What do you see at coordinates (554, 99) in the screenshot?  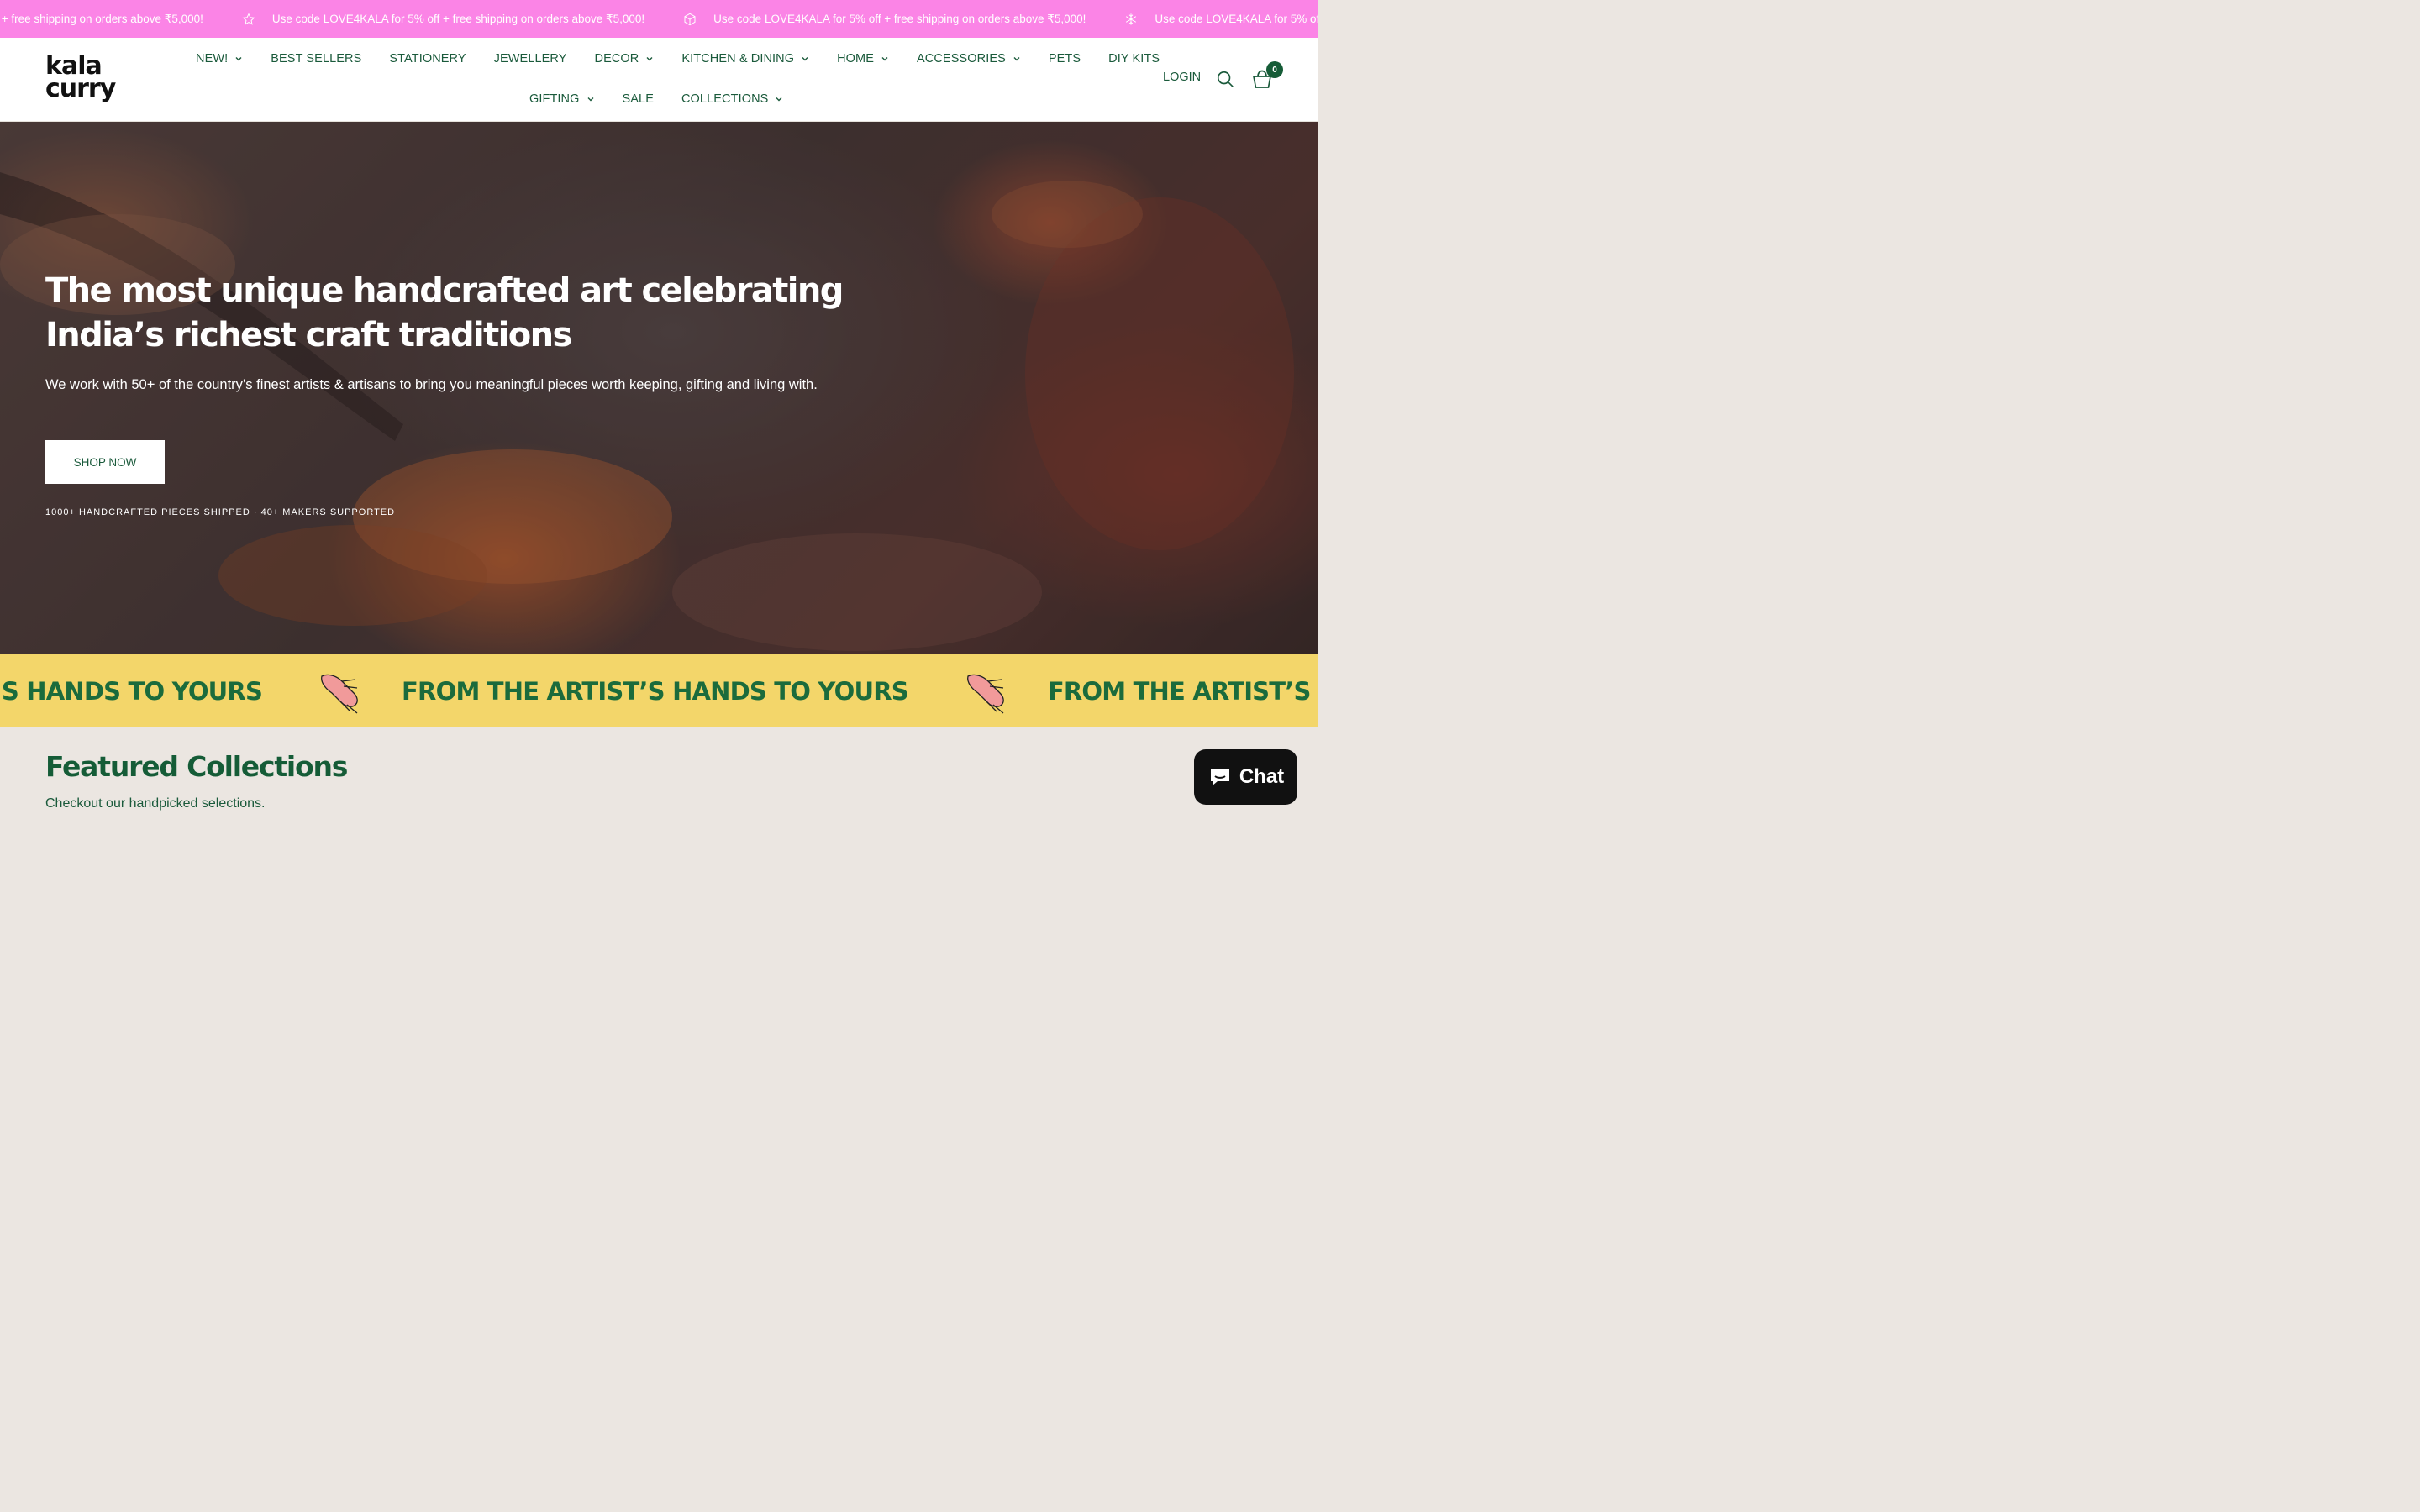 I see `nav-label: GIFTING` at bounding box center [554, 99].